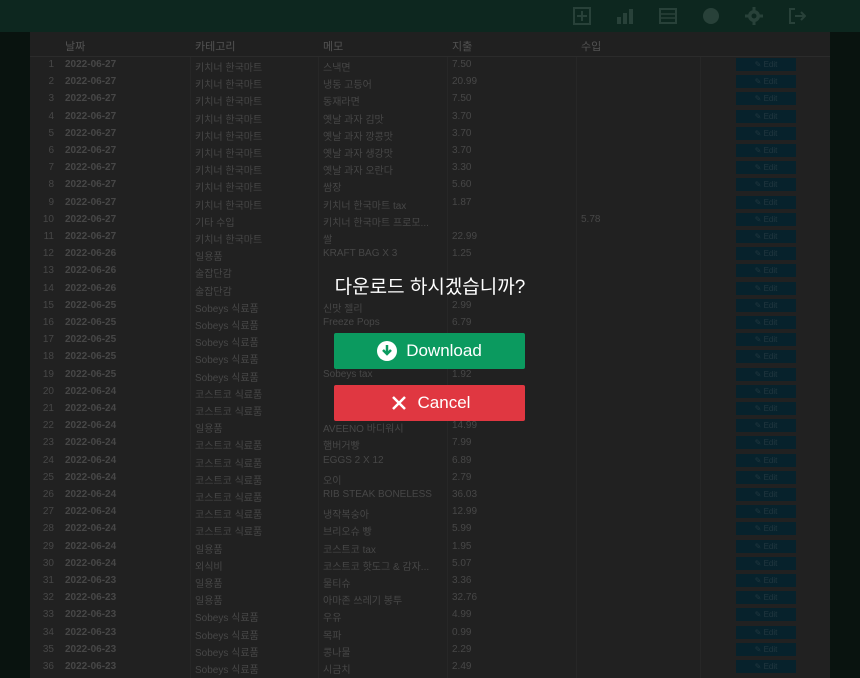 The width and height of the screenshot is (860, 678). I want to click on cancel-button: Cancel, so click(429, 403).